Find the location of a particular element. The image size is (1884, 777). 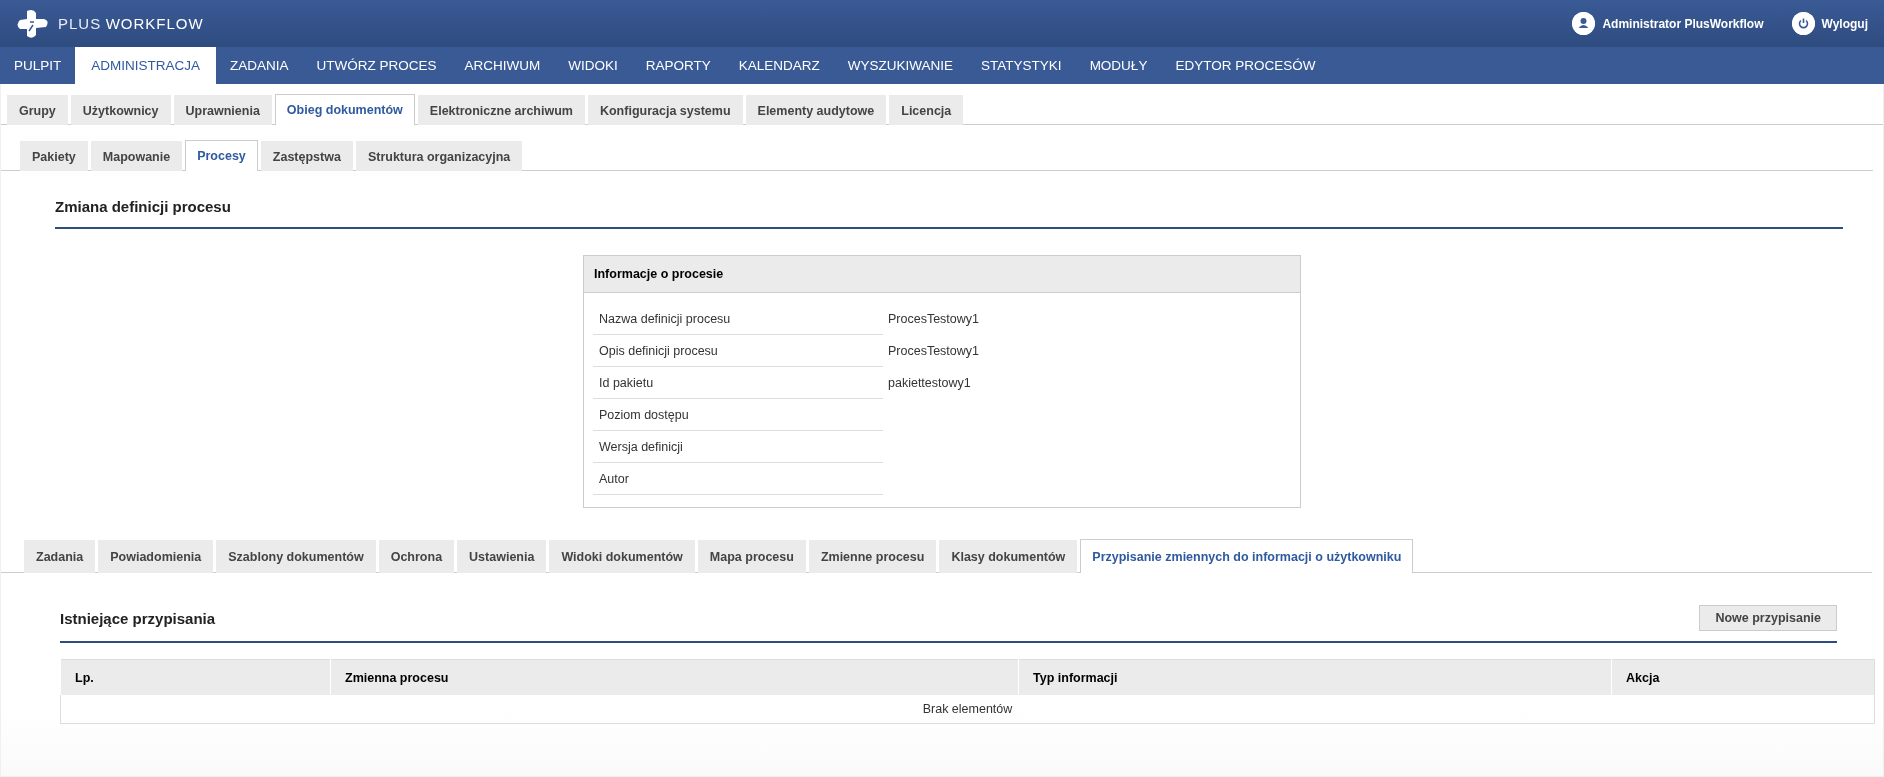

tab: Pakiety is located at coordinates (54, 156).